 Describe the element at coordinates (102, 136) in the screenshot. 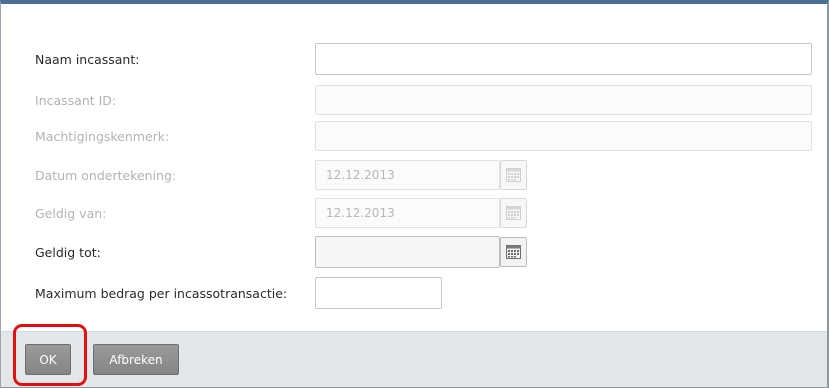

I see `label-machtigingskenmerk: Machtigingskenmerk:` at that location.